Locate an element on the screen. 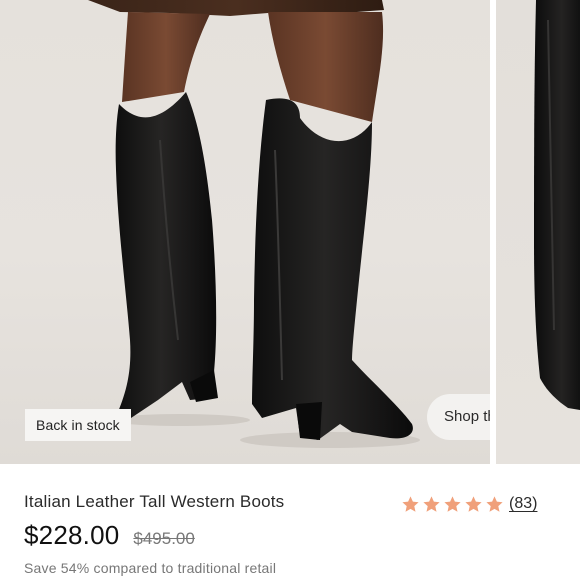 The height and width of the screenshot is (580, 580). sale-price: $228.00 is located at coordinates (72, 535).